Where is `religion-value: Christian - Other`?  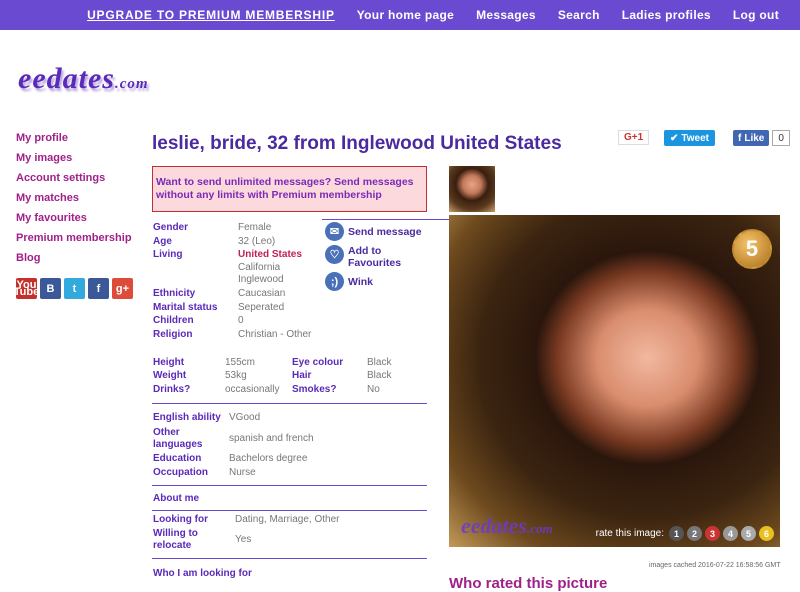 religion-value: Christian - Other is located at coordinates (275, 334).